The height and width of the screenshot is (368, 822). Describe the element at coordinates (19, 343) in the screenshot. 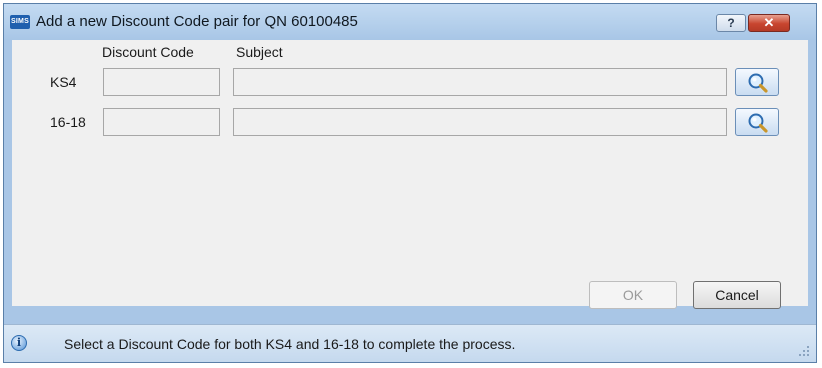

I see `info-icon: i` at that location.